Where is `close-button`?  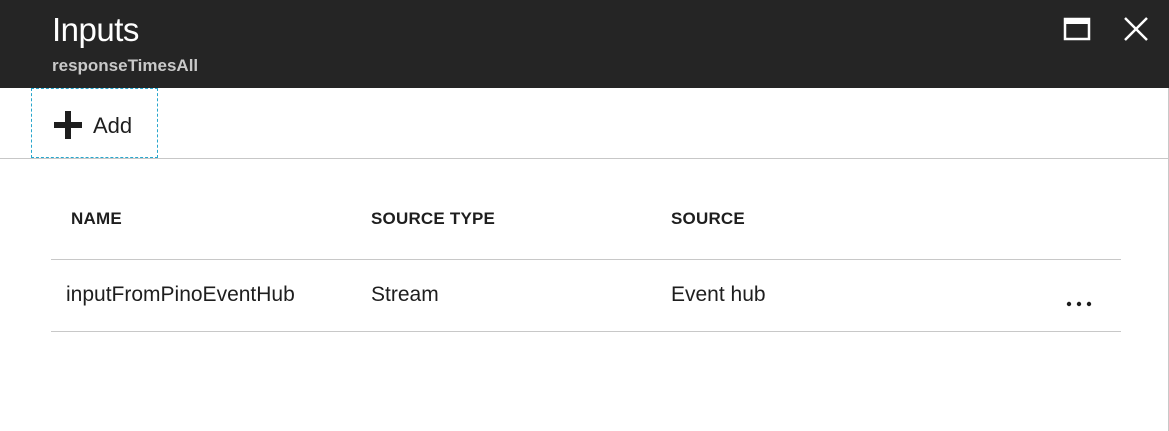 close-button is located at coordinates (1136, 29).